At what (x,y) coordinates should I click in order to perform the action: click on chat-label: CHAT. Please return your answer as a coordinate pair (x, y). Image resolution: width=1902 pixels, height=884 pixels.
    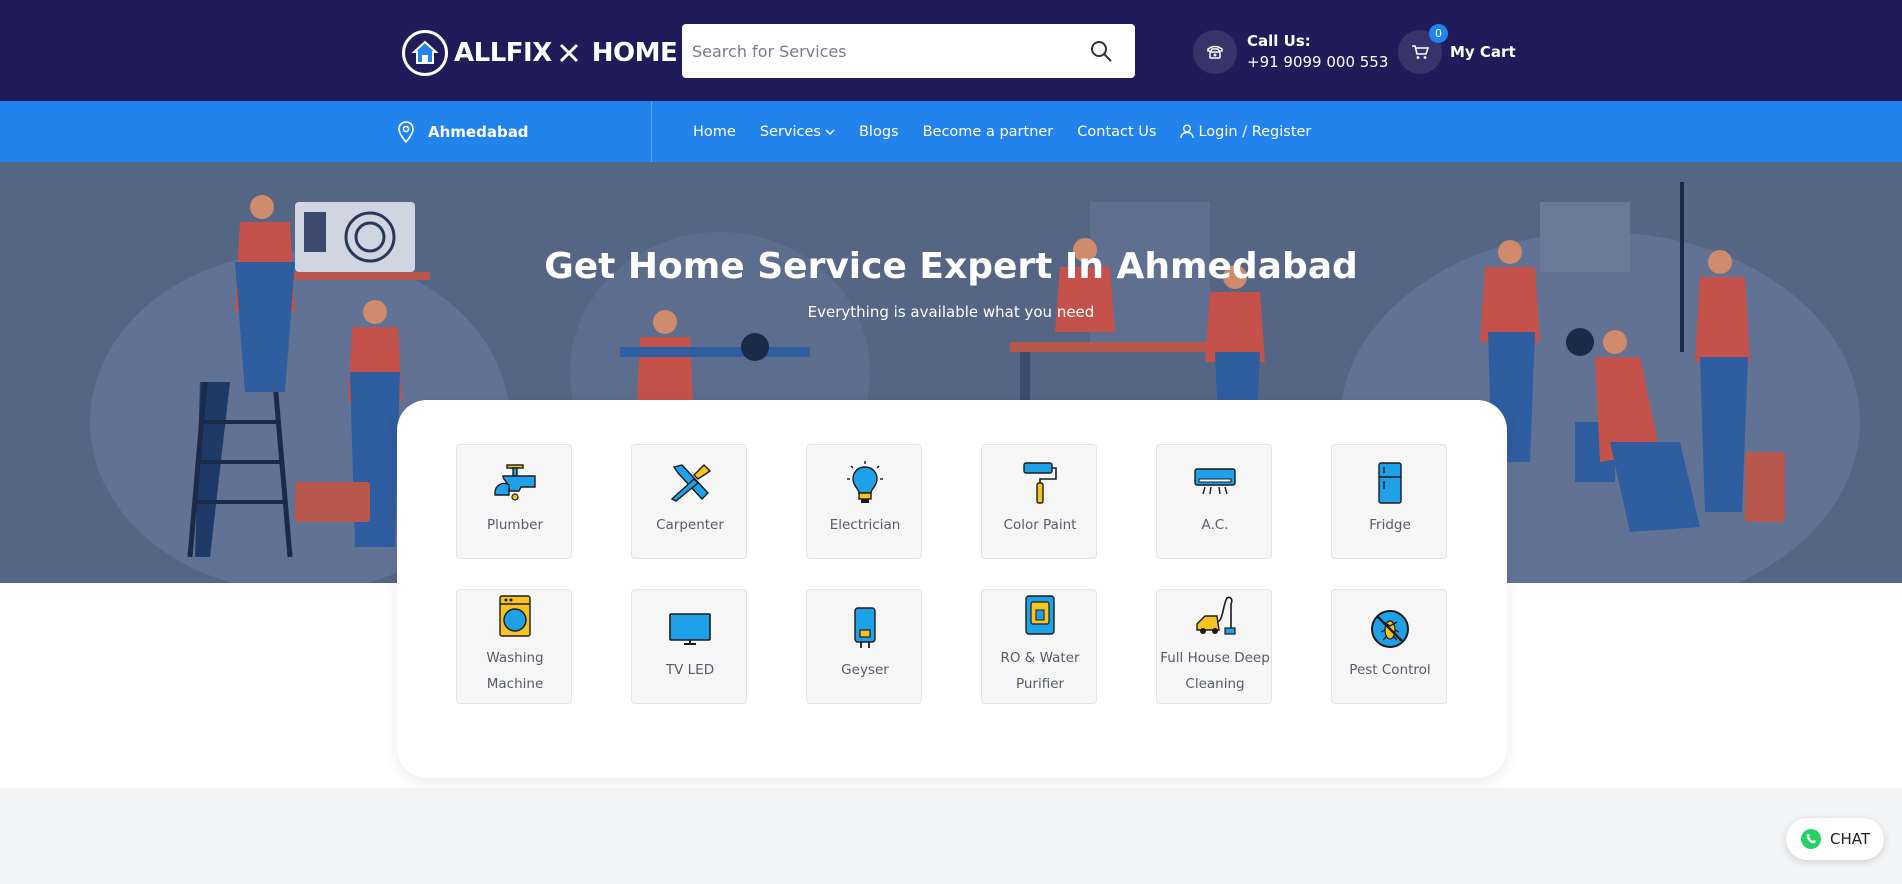
    Looking at the image, I should click on (1849, 839).